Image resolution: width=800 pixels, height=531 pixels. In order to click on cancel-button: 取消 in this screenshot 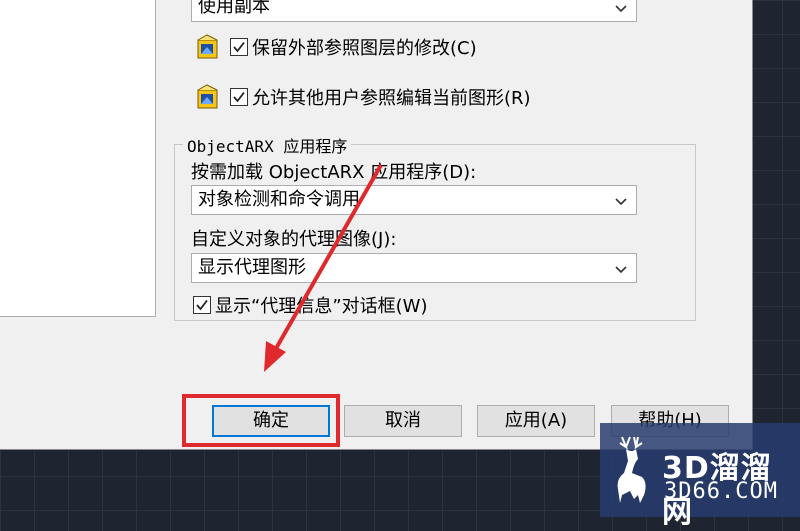, I will do `click(403, 421)`.